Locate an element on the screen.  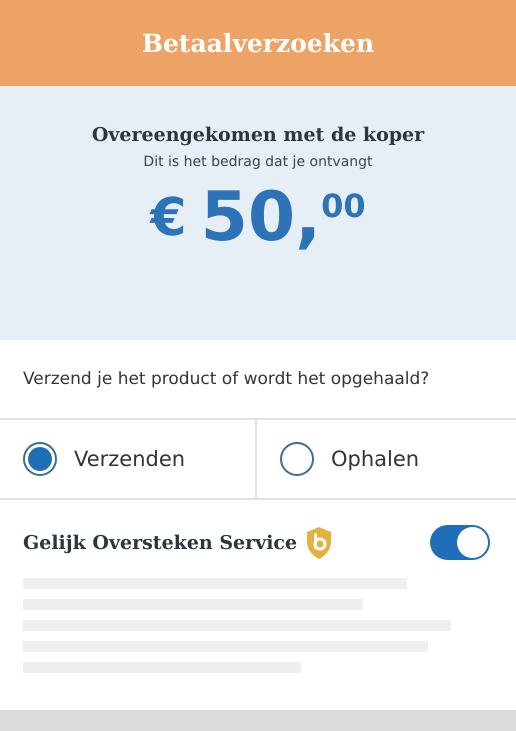
summary-subtitle: Dit is het bedrag dat je ontvangt is located at coordinates (258, 162).